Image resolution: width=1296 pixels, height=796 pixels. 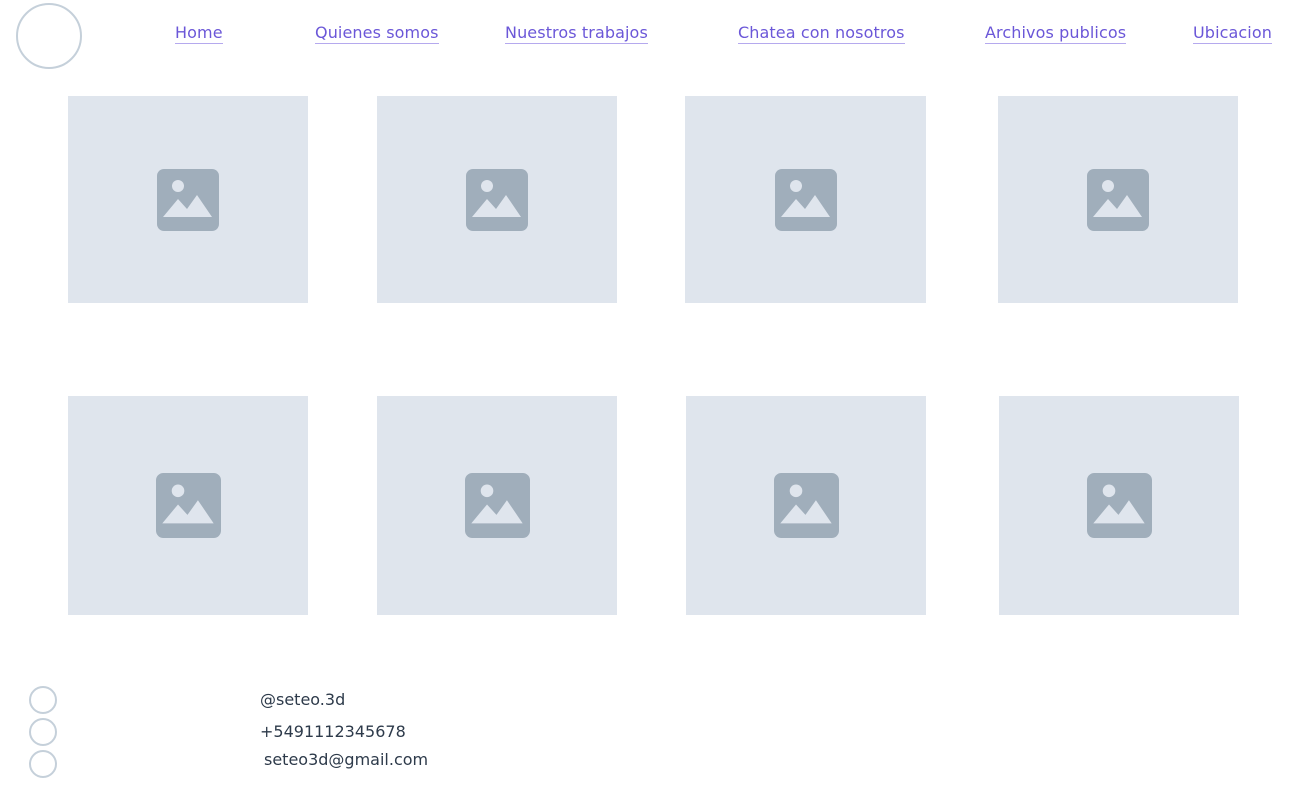 What do you see at coordinates (49, 36) in the screenshot?
I see `logo-circle` at bounding box center [49, 36].